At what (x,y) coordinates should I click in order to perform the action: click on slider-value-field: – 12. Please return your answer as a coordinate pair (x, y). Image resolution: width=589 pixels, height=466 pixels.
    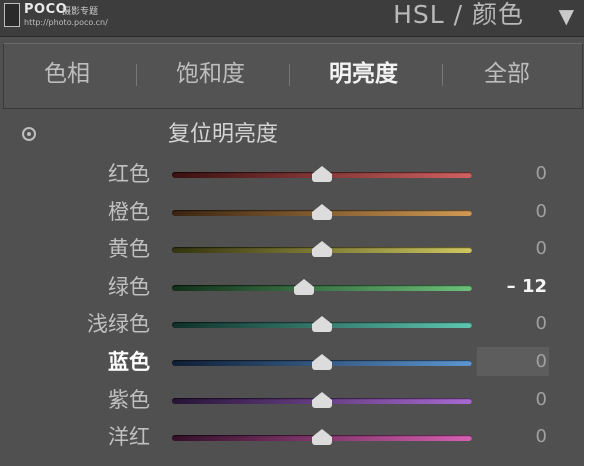
    Looking at the image, I should click on (513, 286).